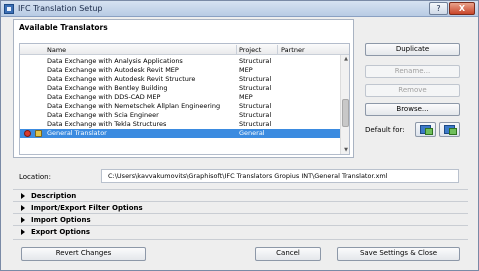 Image resolution: width=479 pixels, height=271 pixels. Describe the element at coordinates (240, 219) in the screenshot. I see `section-import-options: Import Options` at that location.